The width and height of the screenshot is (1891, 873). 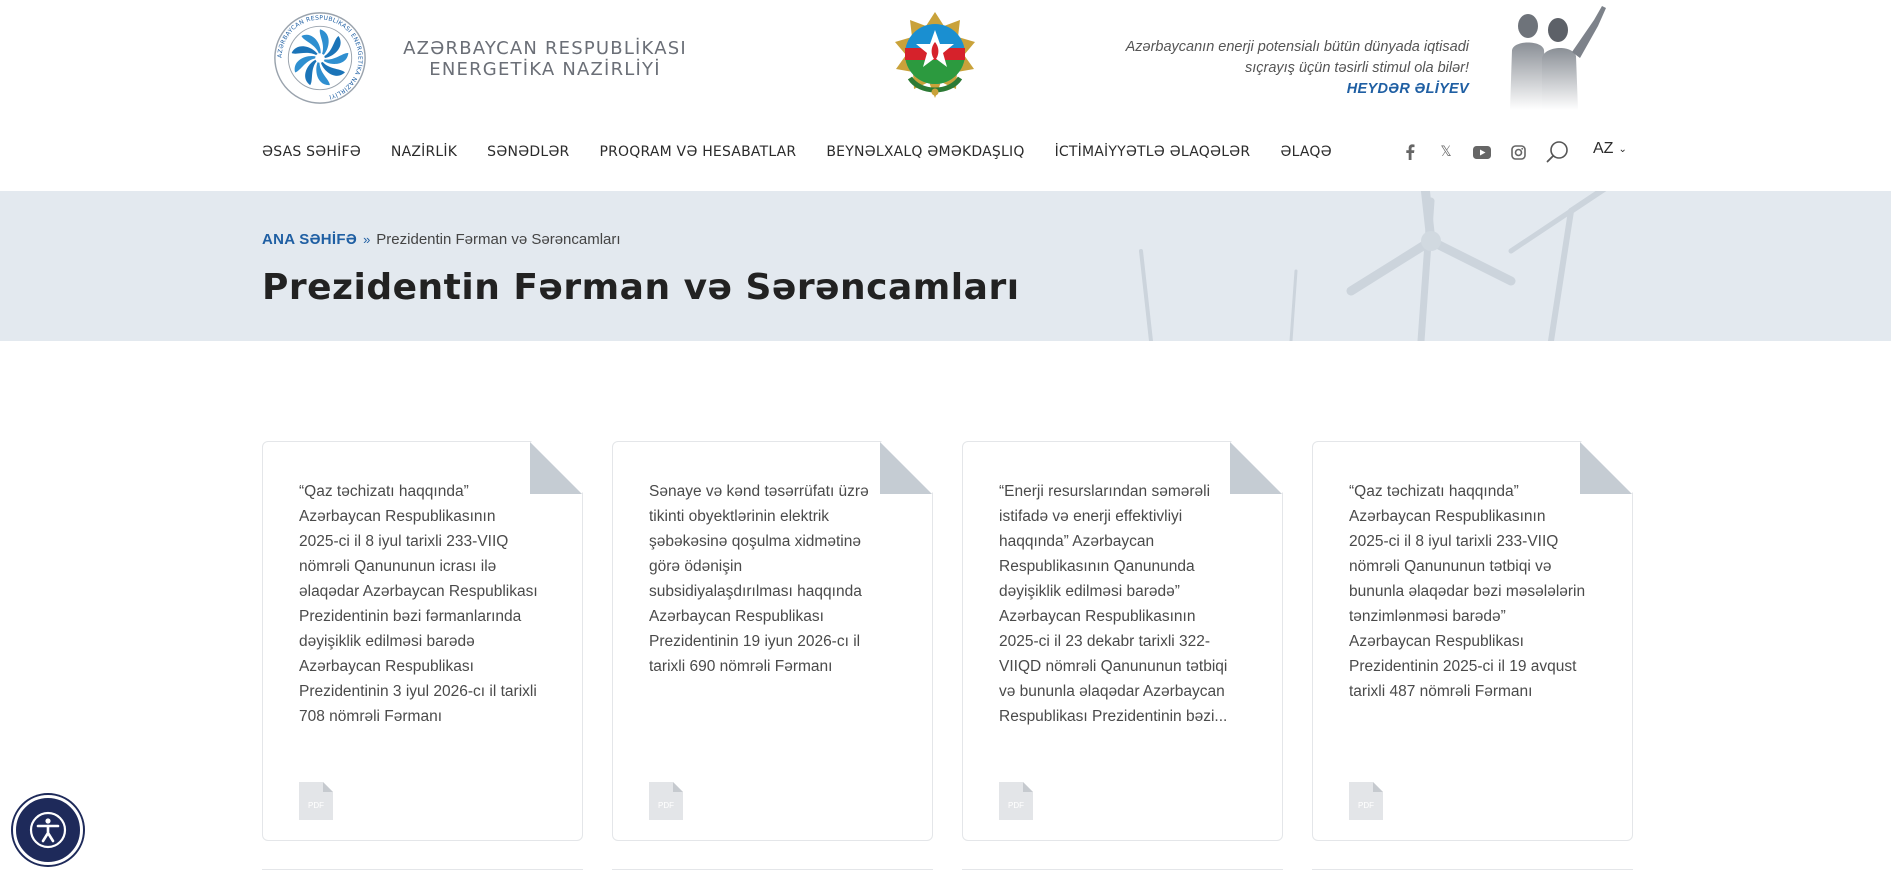 I want to click on x-icon: 𝕏, so click(x=1446, y=152).